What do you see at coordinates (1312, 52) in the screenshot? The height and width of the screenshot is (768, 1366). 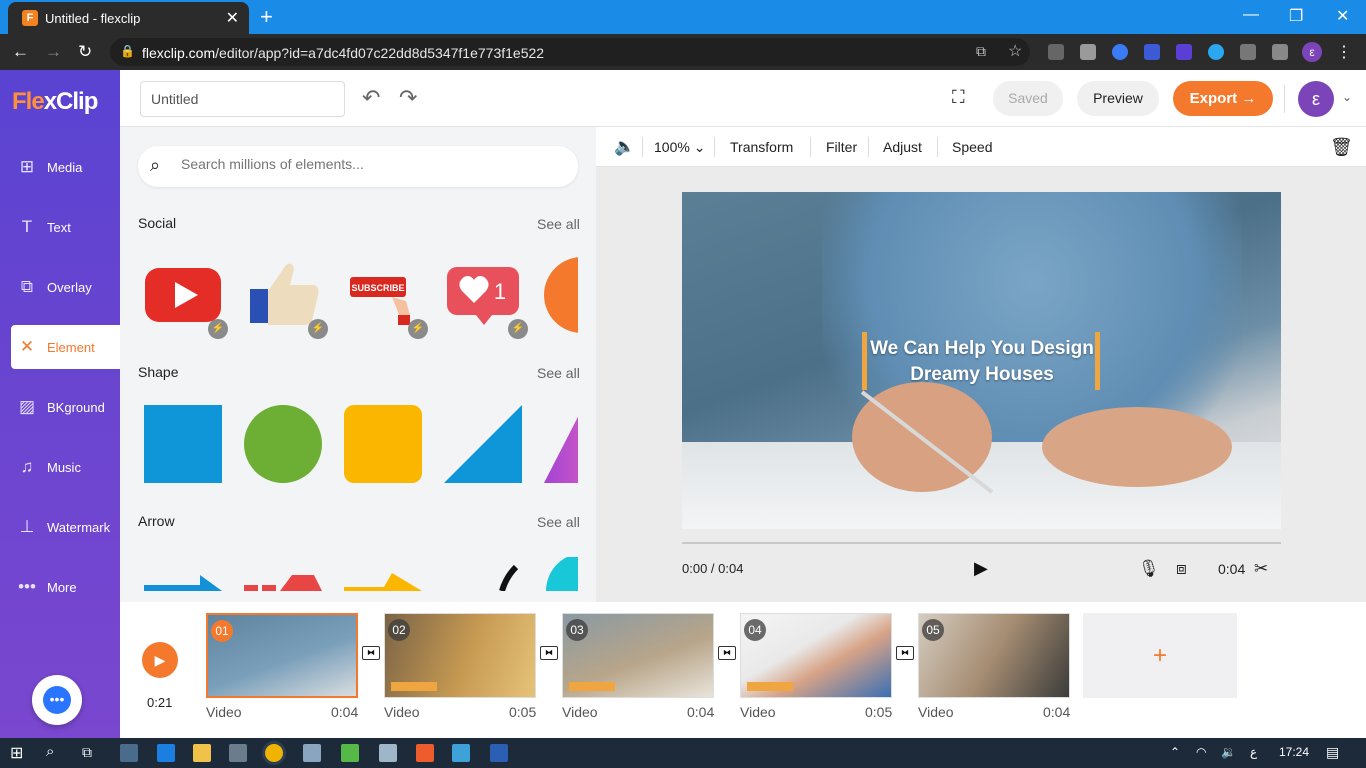 I see `profile-avatar: ε` at bounding box center [1312, 52].